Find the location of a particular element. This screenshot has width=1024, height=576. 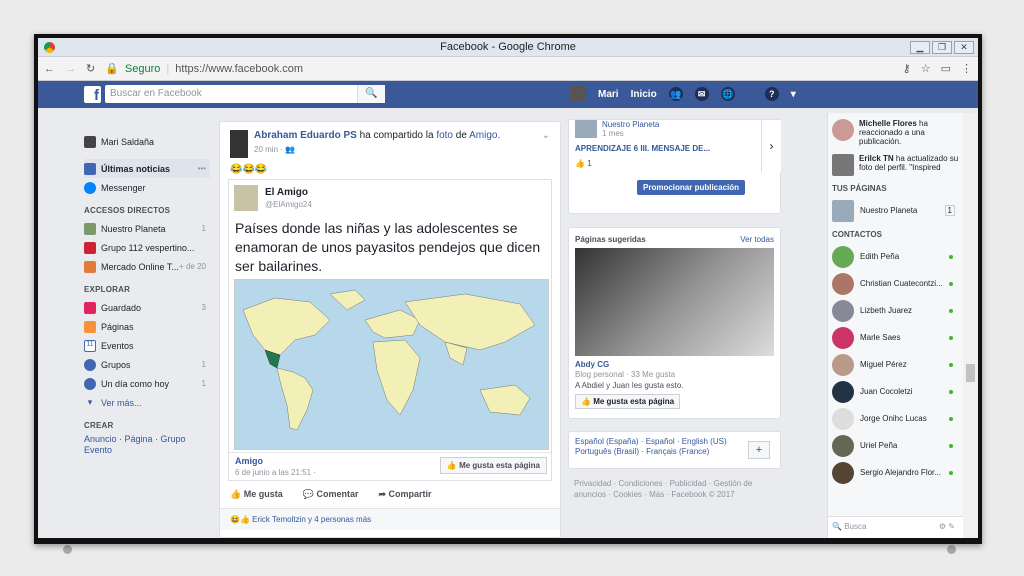

messages-icon: ✉ is located at coordinates (701, 94).